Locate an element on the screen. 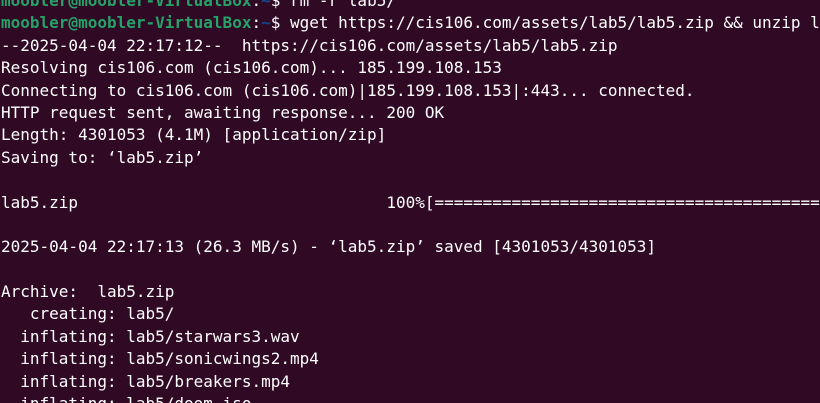  output-line: inflating: lab5/starwars3.wav is located at coordinates (150, 336).